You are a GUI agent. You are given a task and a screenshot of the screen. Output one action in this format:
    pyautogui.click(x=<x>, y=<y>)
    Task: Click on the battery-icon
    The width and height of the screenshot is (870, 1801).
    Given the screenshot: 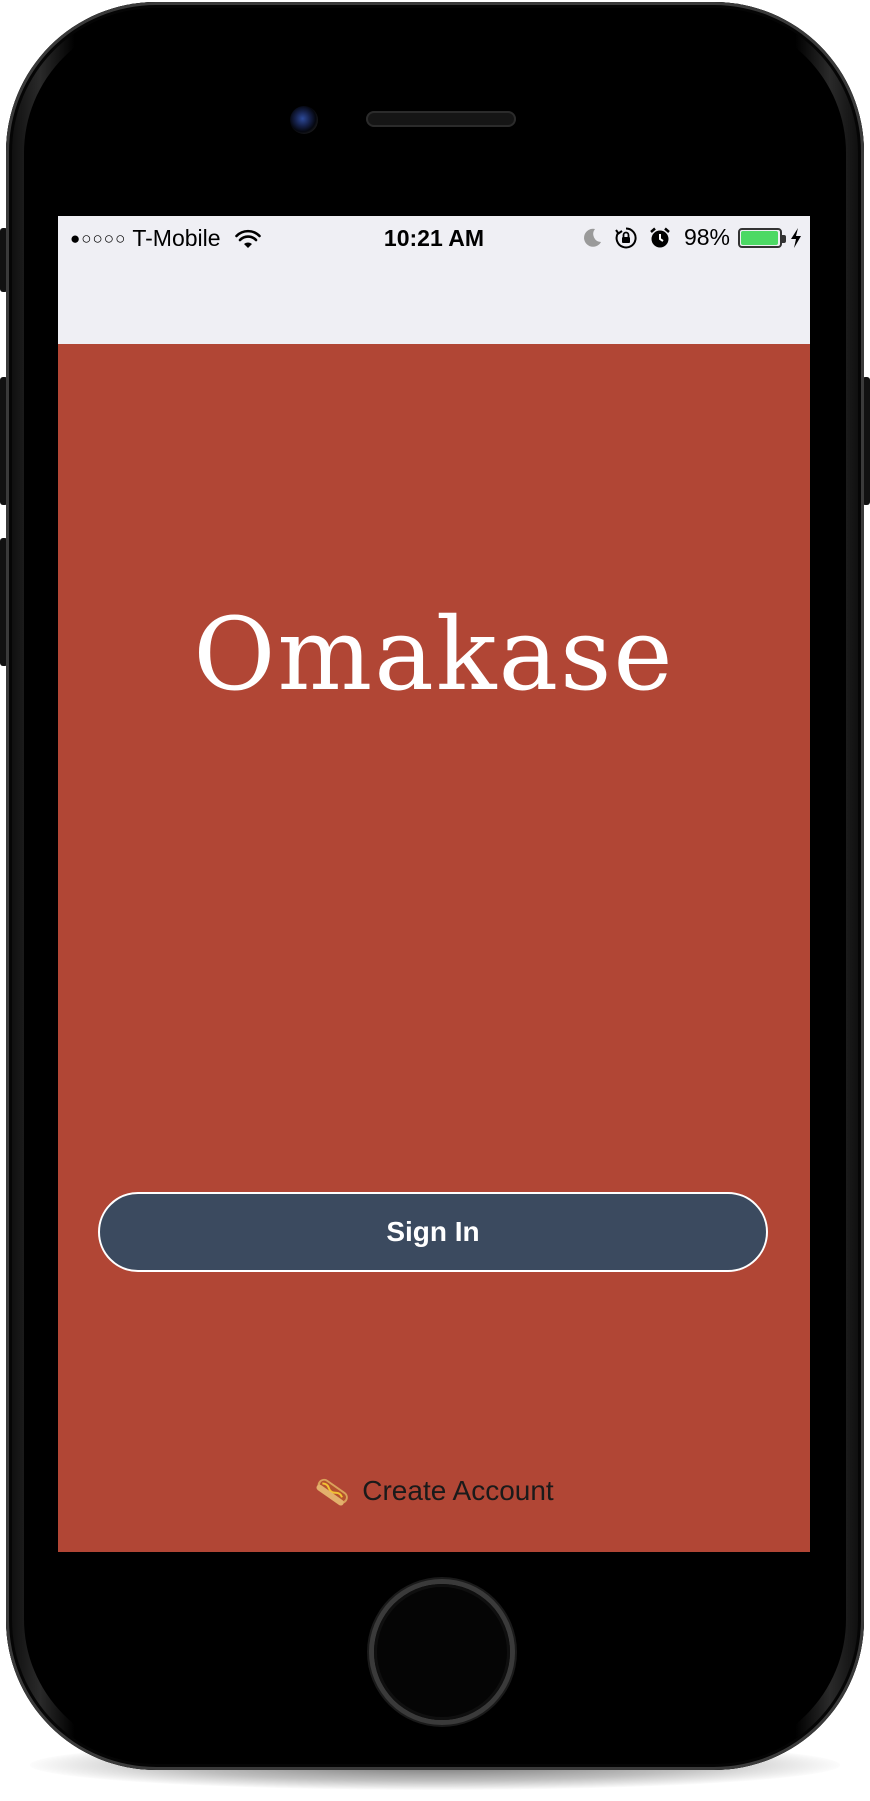 What is the action you would take?
    pyautogui.click(x=762, y=237)
    